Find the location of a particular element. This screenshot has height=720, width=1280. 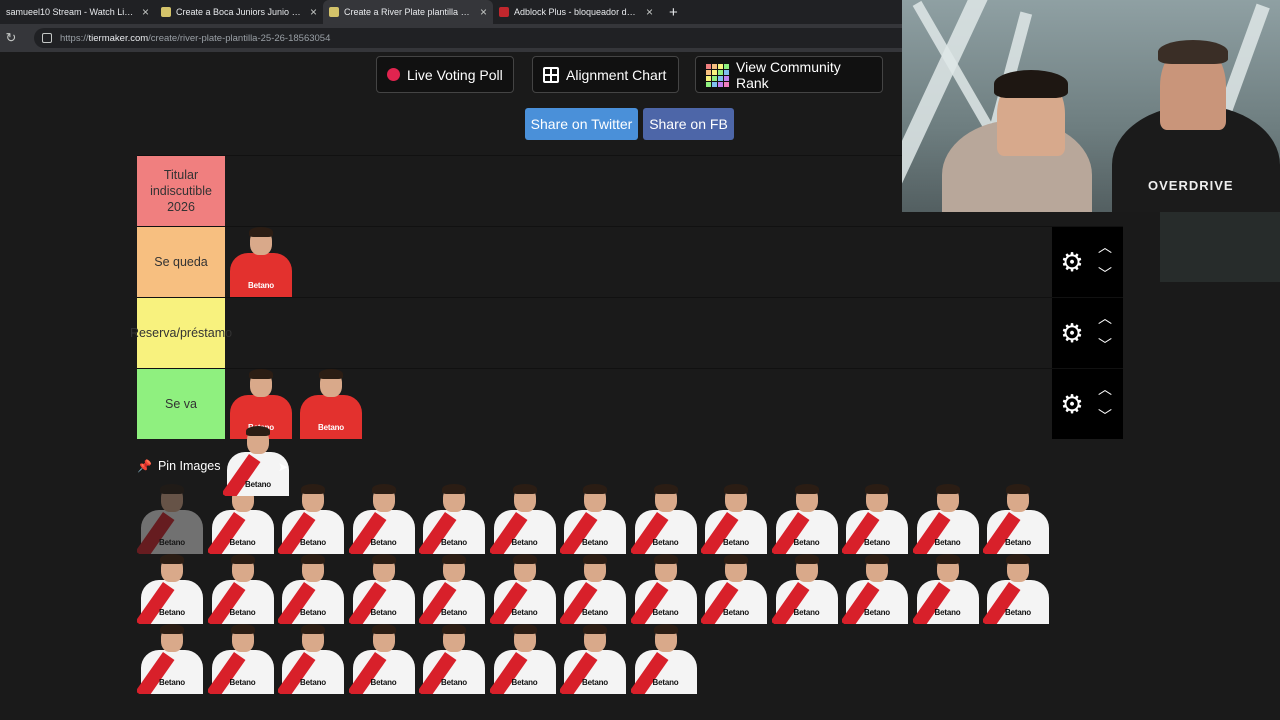

reload-icon: ↻ is located at coordinates (11, 38).